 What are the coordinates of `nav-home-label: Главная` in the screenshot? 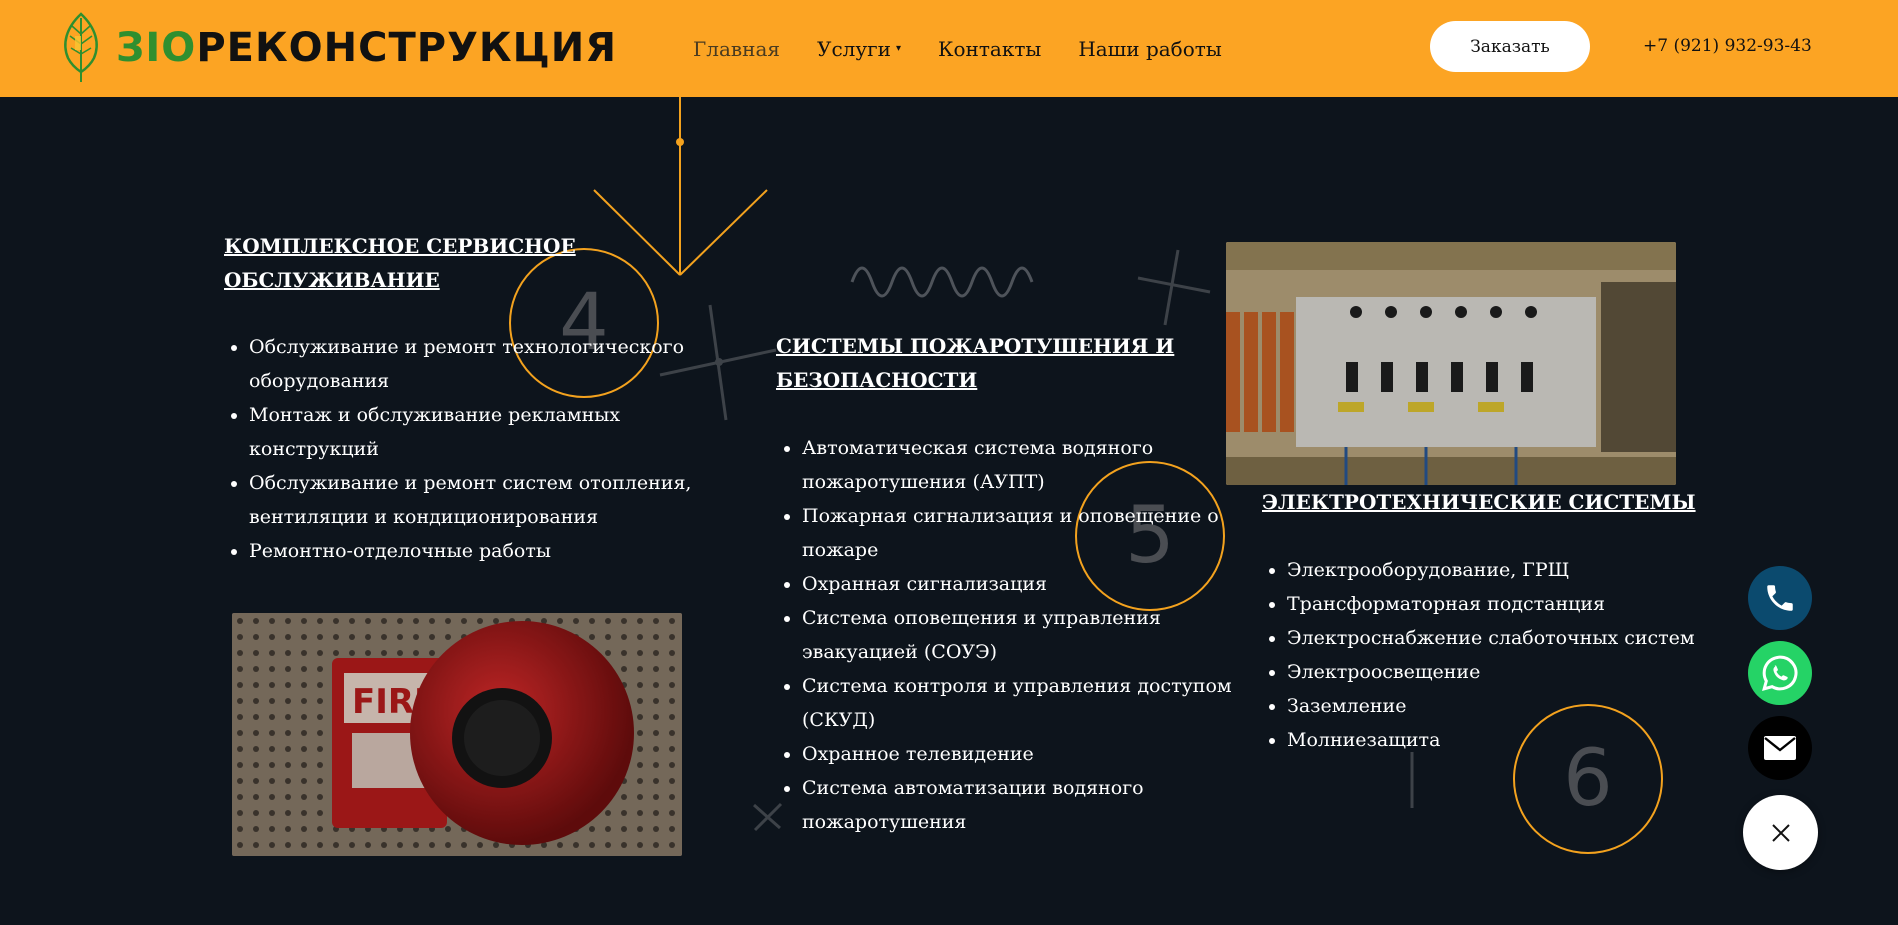 It's located at (737, 48).